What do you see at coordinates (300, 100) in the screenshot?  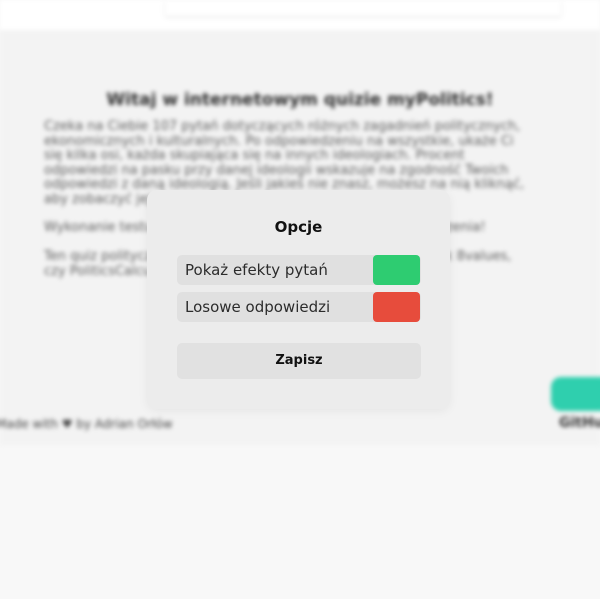 I see `welcome-title: Witaj w internetowym quizie myPolitics!` at bounding box center [300, 100].